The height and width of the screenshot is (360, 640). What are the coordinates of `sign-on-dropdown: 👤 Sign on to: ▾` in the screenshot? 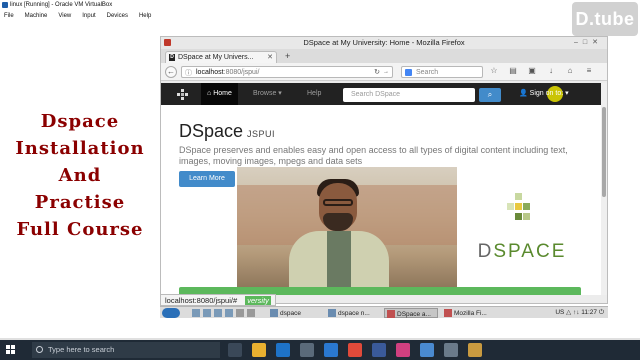 It's located at (544, 94).